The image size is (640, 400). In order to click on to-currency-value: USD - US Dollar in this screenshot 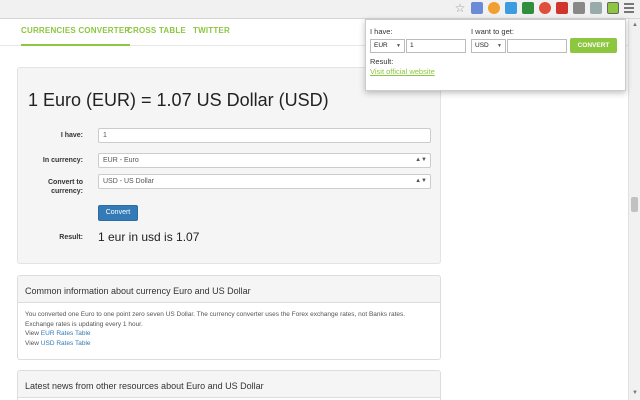, I will do `click(128, 181)`.